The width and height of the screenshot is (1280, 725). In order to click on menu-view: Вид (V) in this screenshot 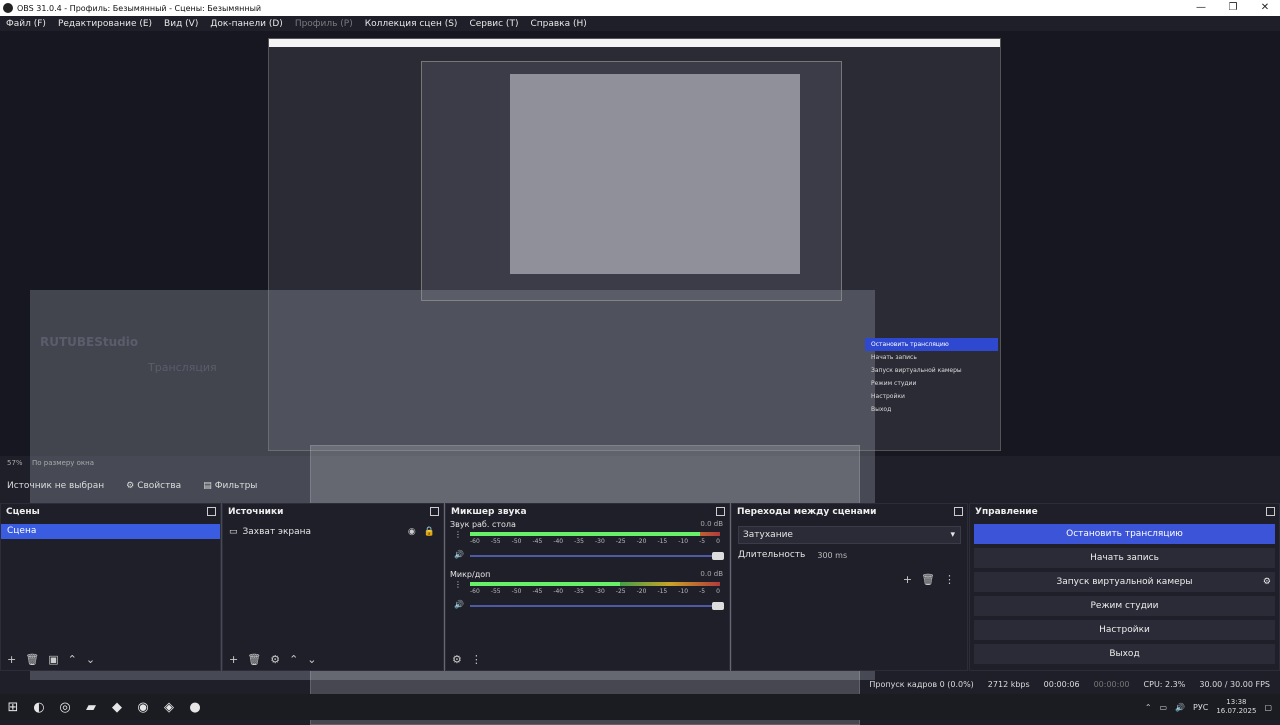, I will do `click(181, 24)`.